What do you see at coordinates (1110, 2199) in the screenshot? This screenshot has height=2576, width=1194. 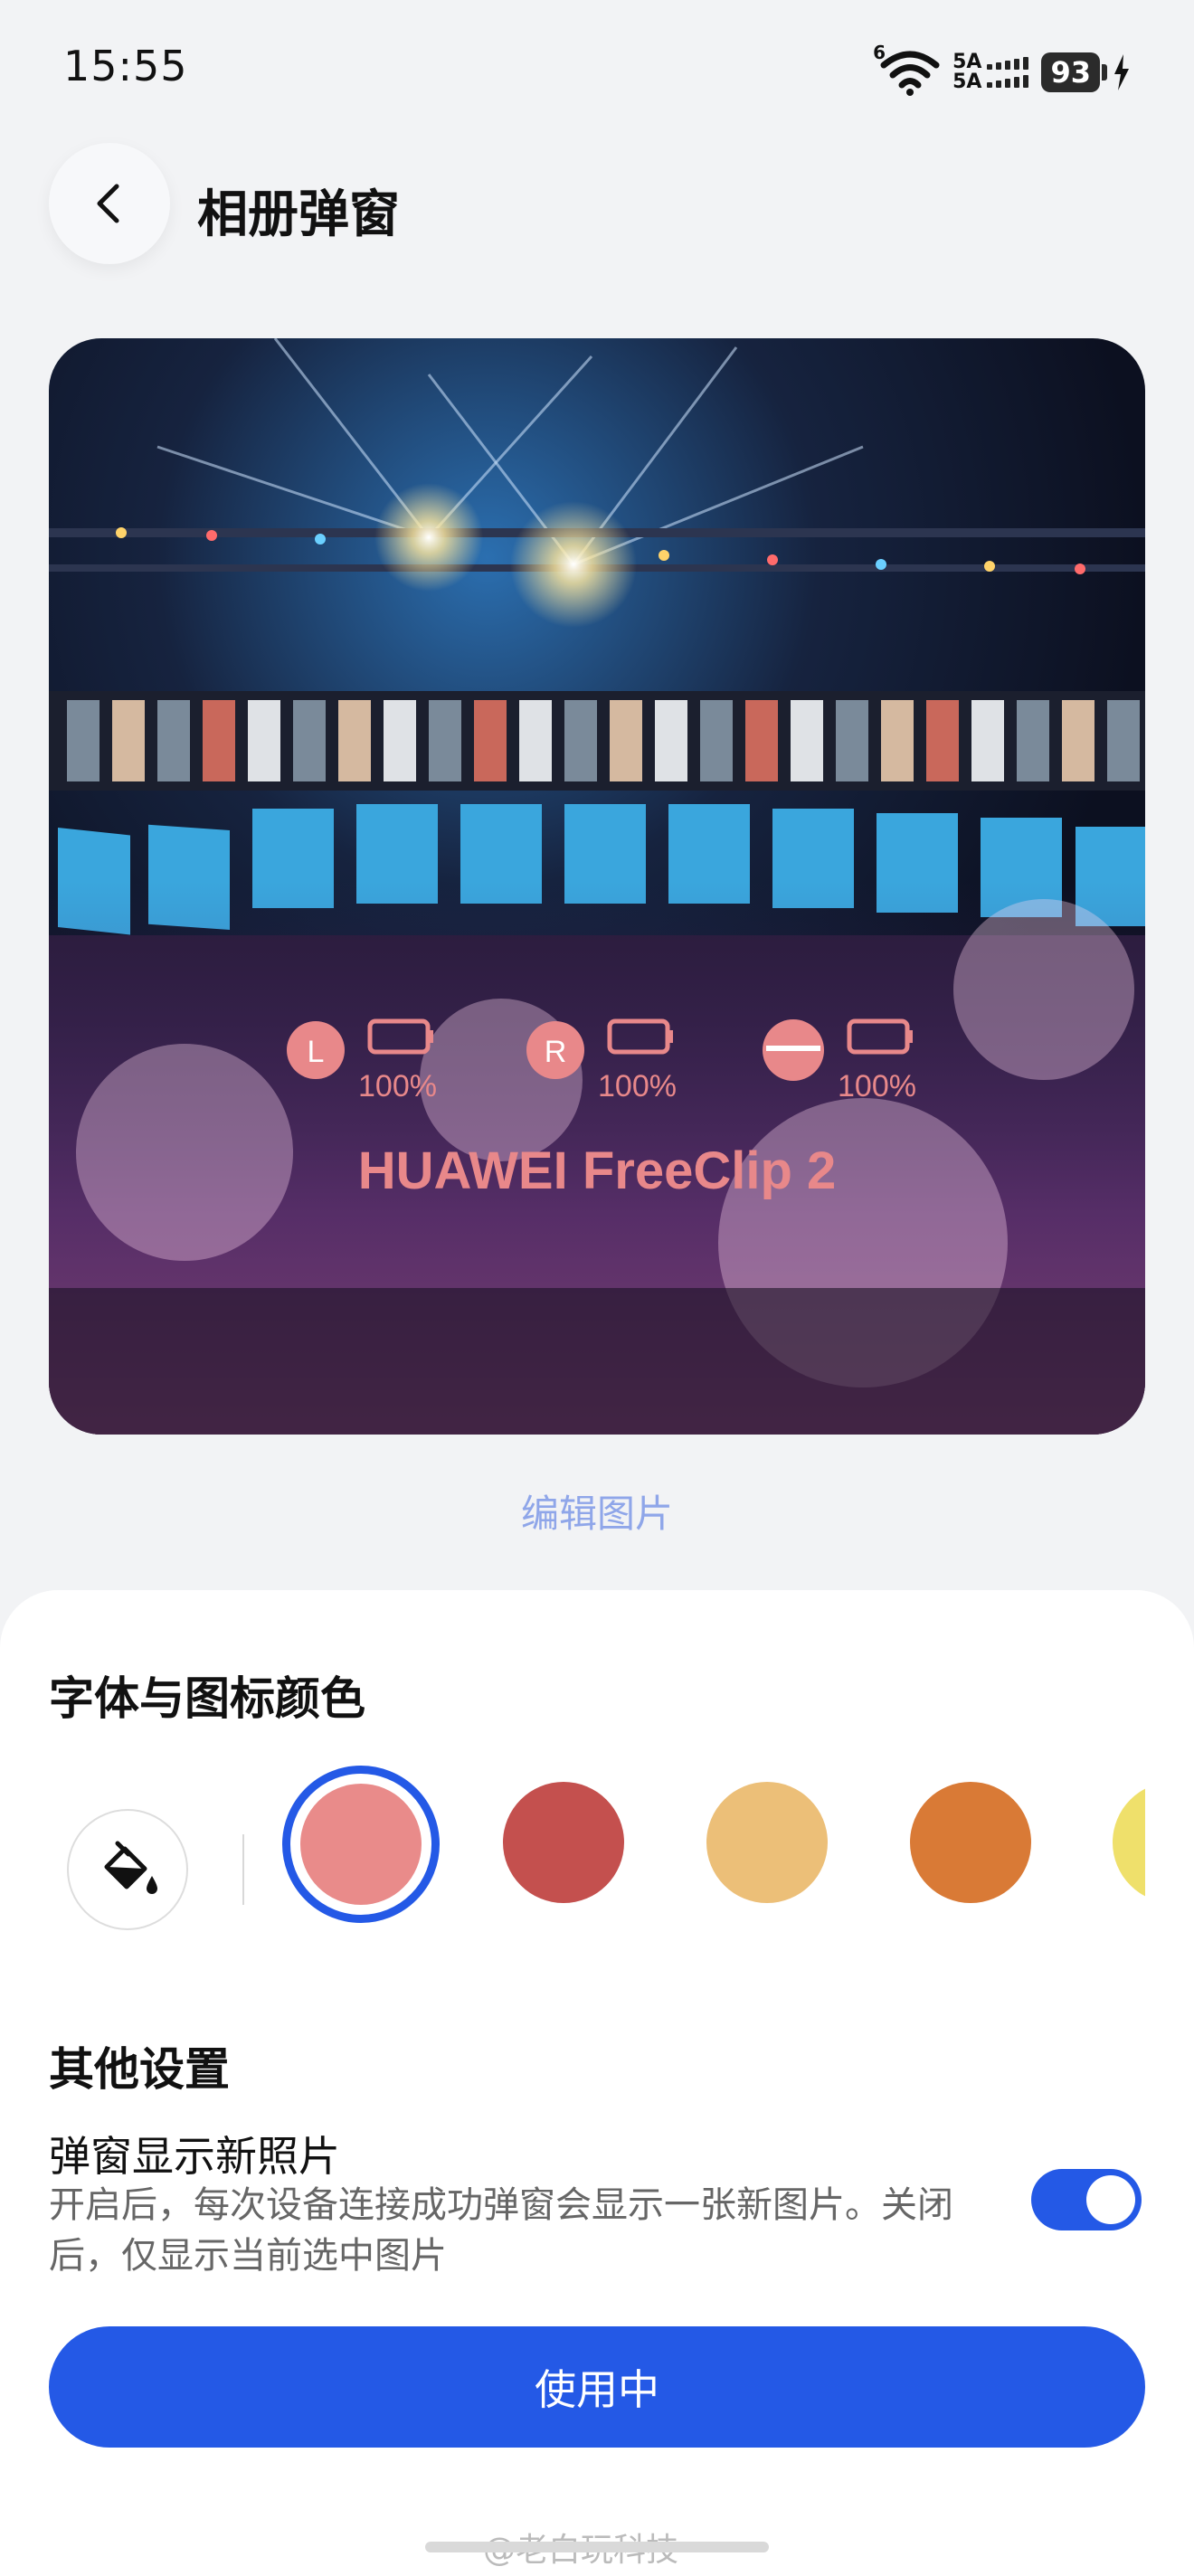 I see `toggle-knob` at bounding box center [1110, 2199].